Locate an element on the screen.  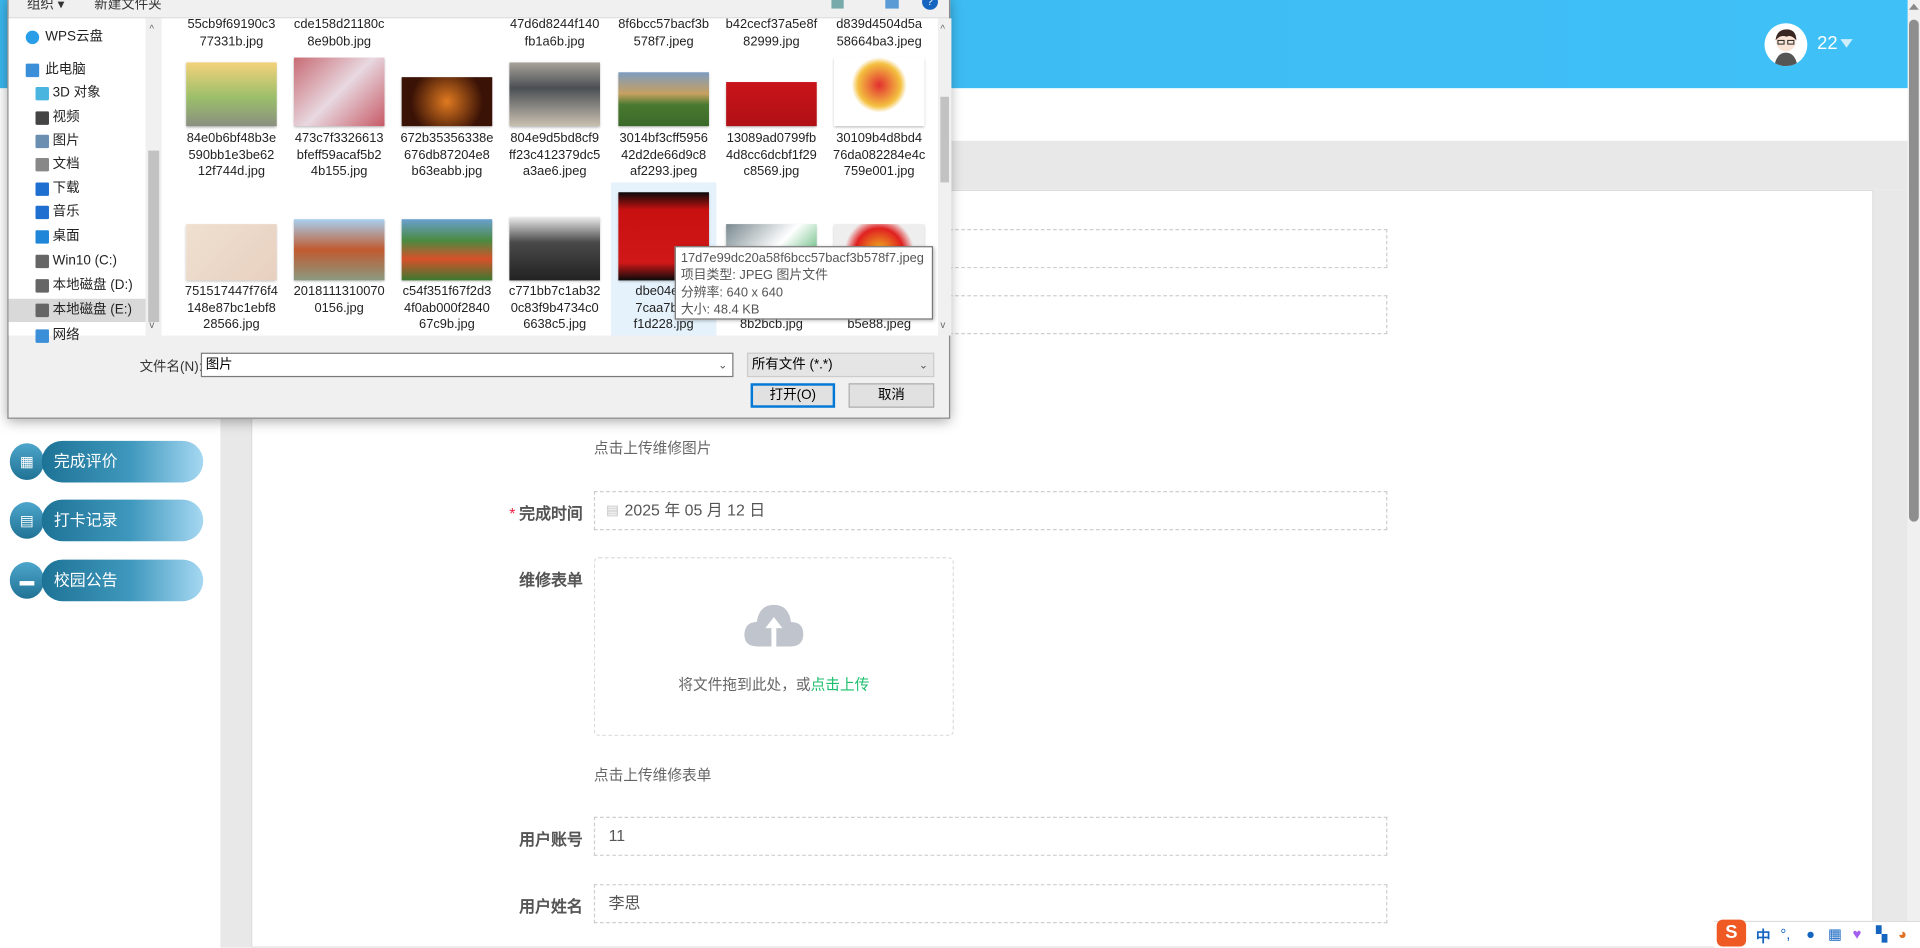
toolbox-icon: ▚ is located at coordinates (1881, 934).